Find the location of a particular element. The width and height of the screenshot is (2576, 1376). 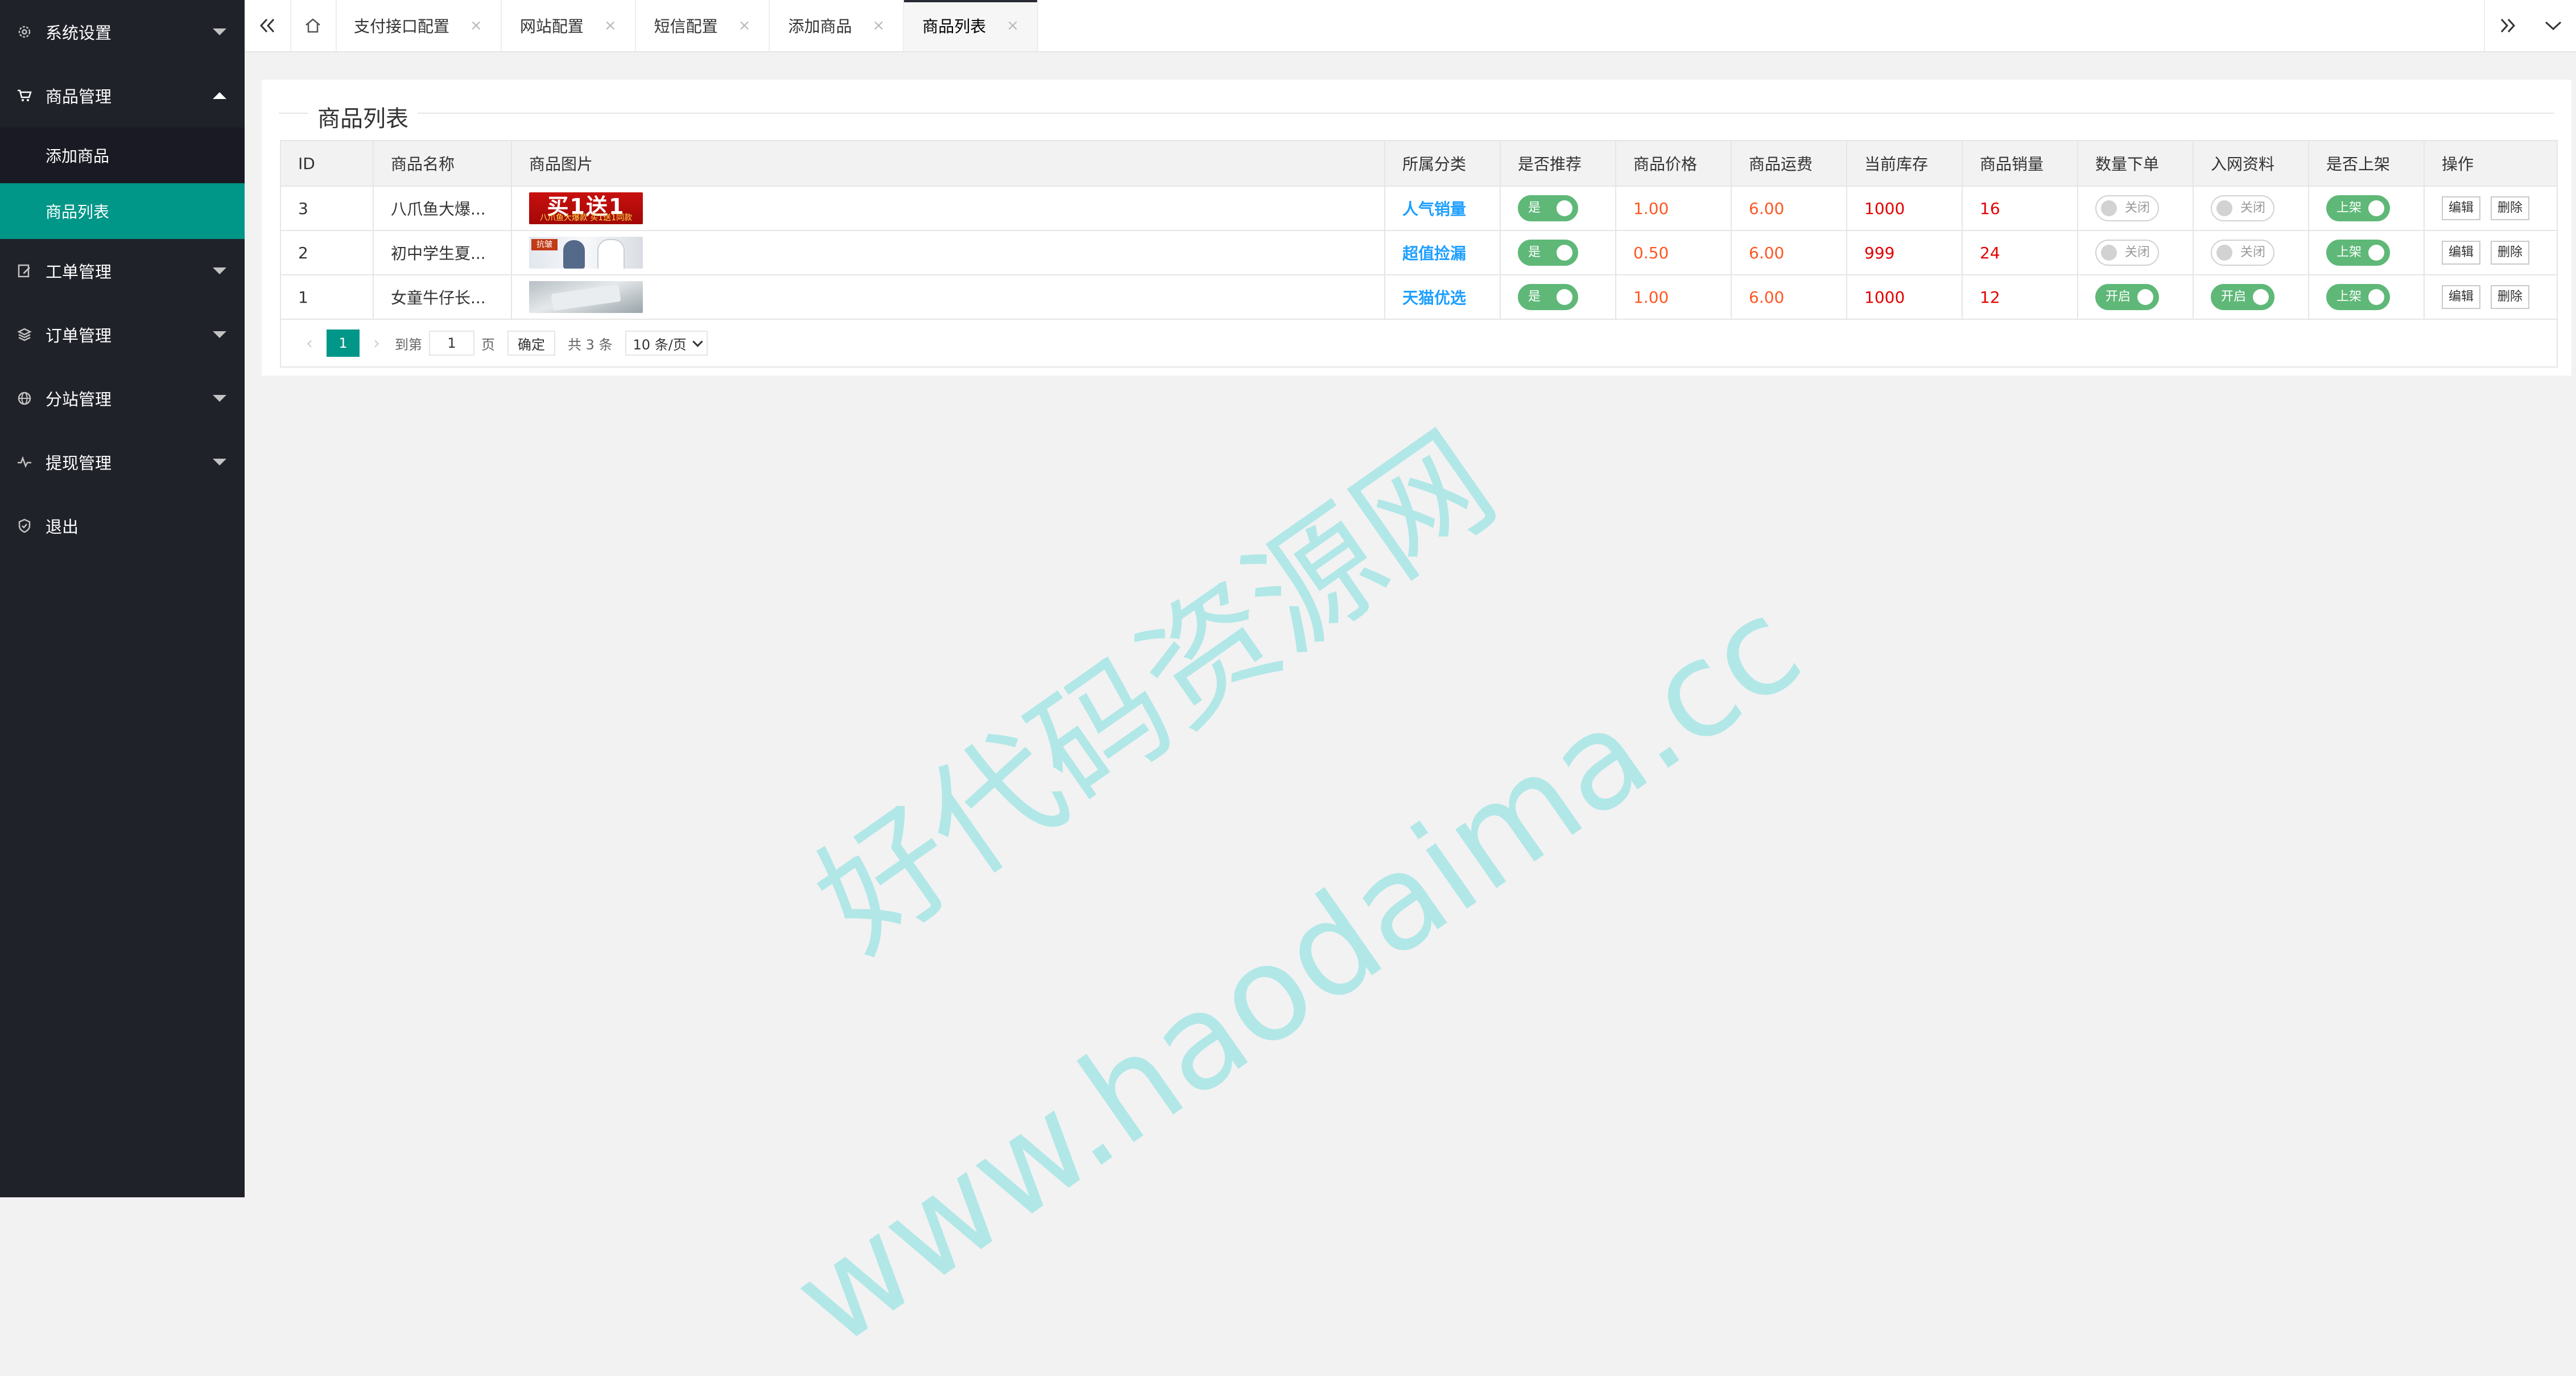

category-link: 超值捡漏 is located at coordinates (1434, 253).